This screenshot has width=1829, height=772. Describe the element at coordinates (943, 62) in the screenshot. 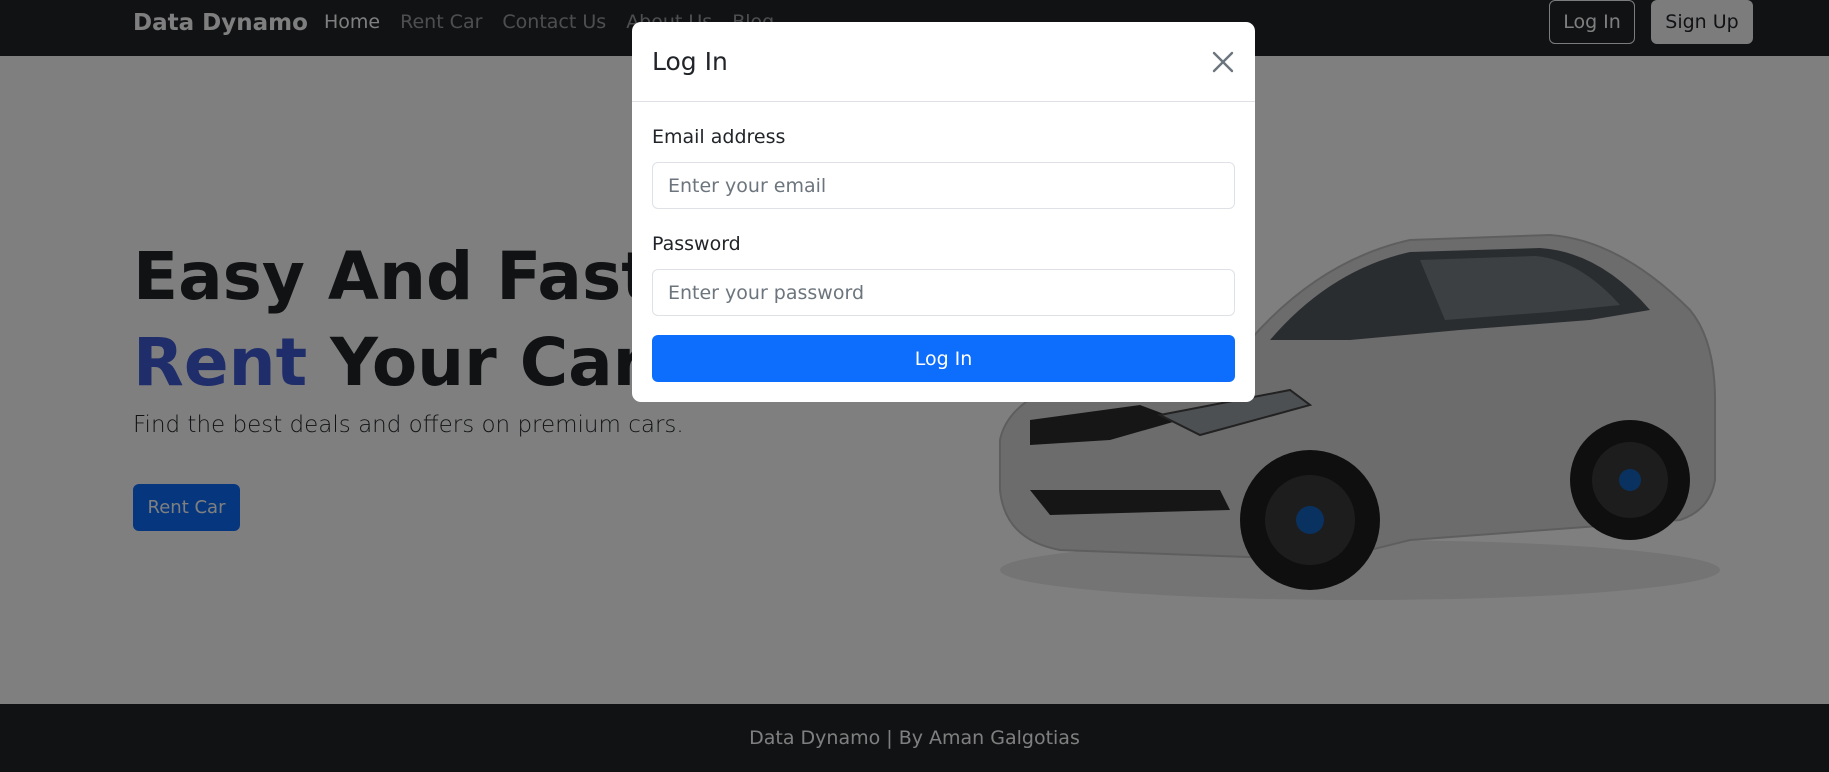

I see `modal-header: Log In` at that location.